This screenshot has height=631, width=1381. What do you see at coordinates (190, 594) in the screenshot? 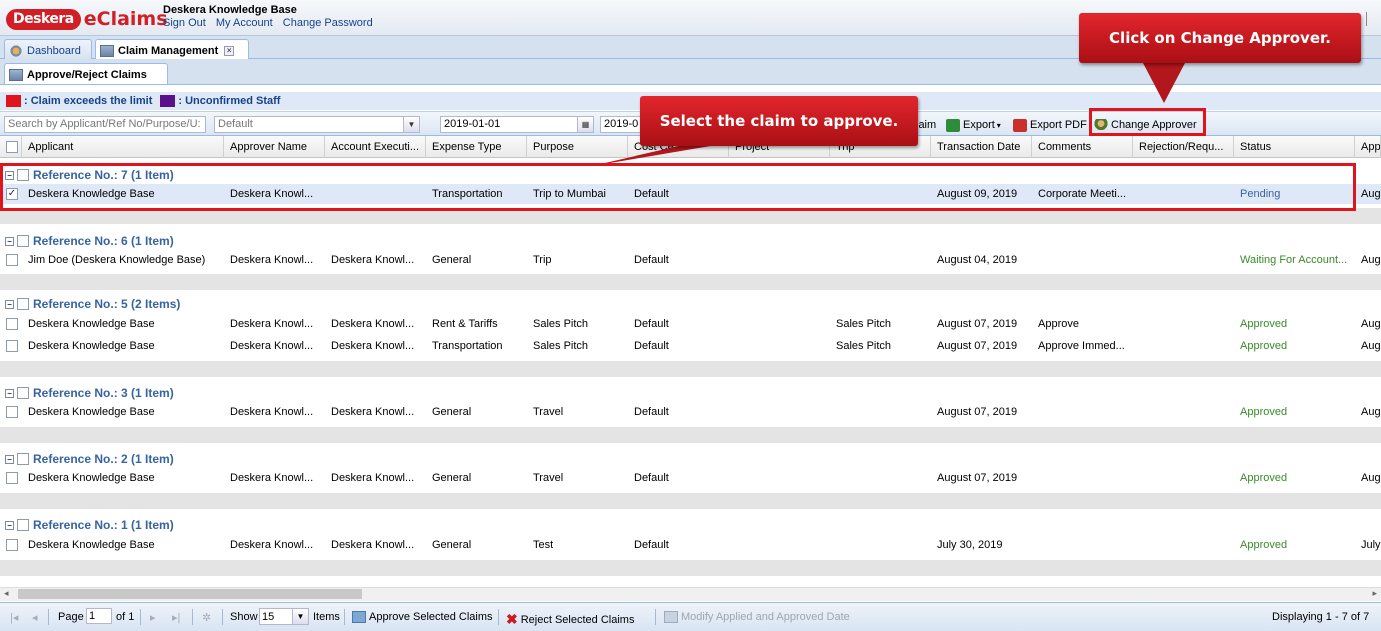
I see `scrollbar-thumb` at bounding box center [190, 594].